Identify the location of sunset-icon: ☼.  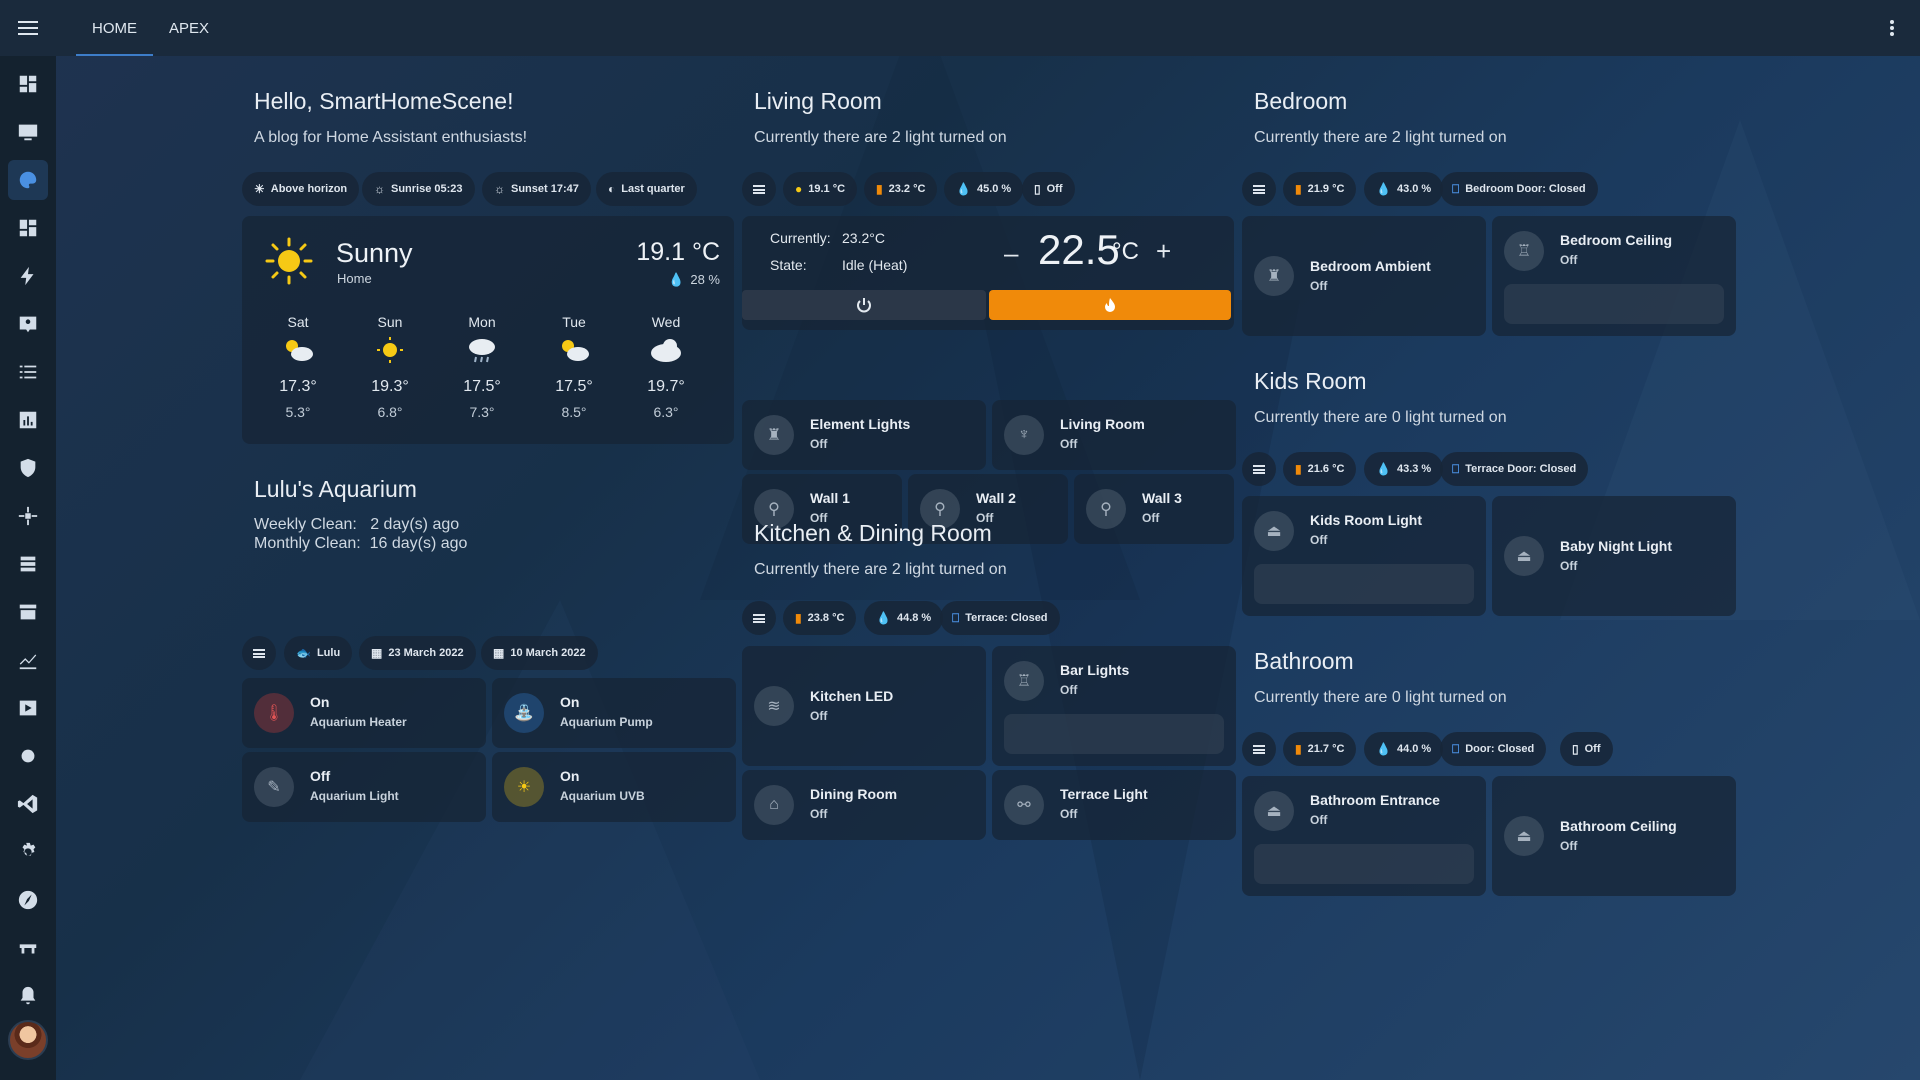
(499, 189).